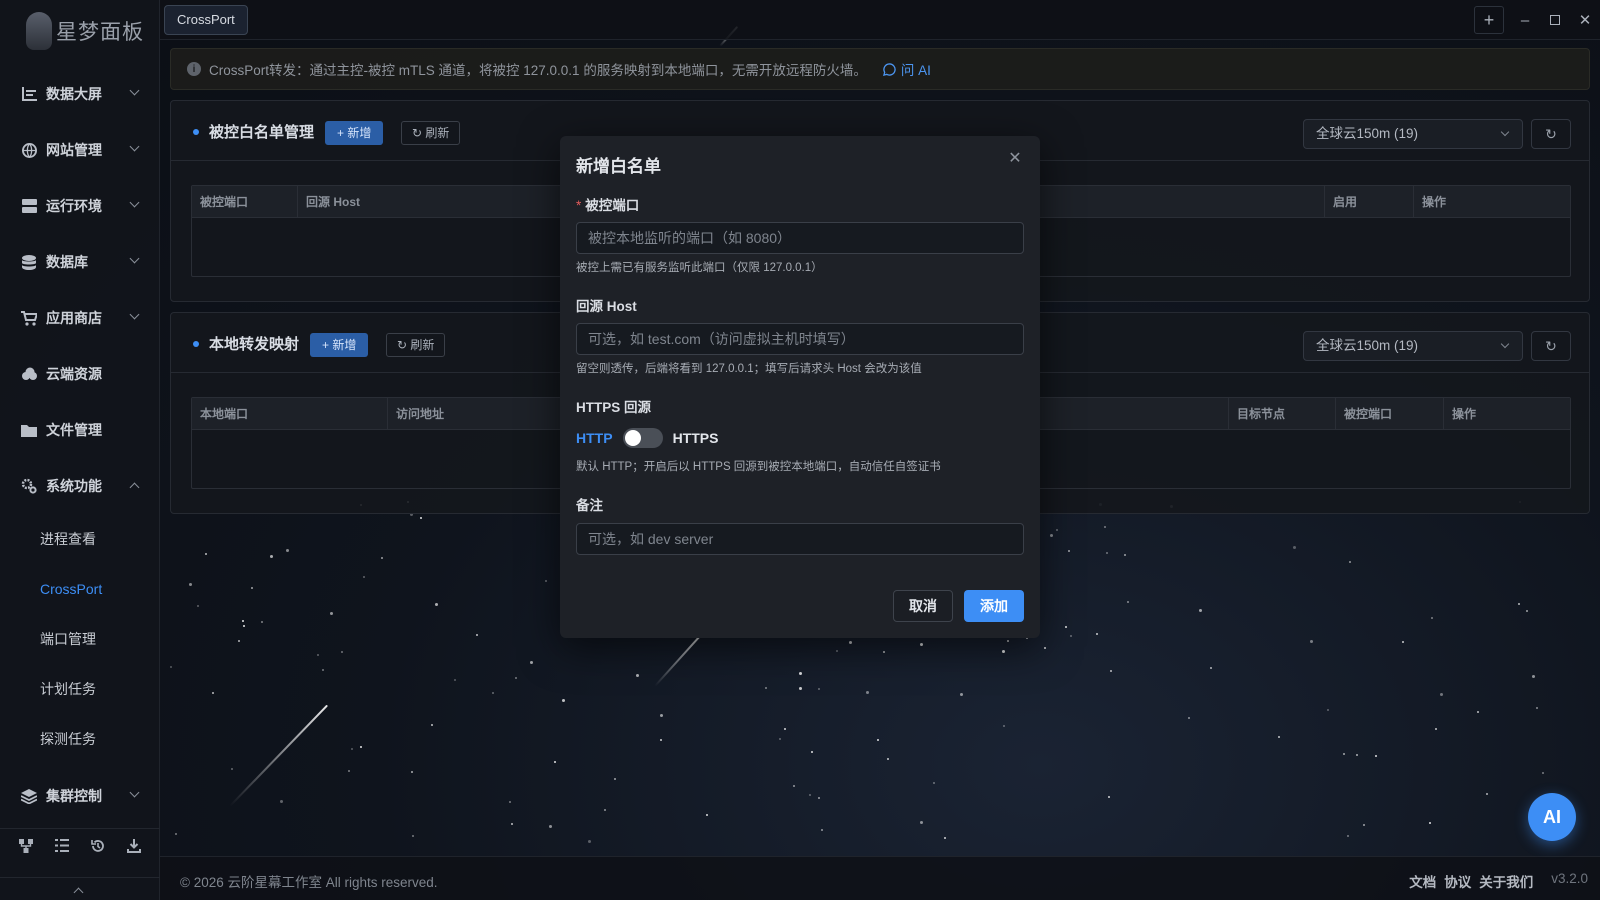 The width and height of the screenshot is (1600, 900). I want to click on refresh-icon: ↻, so click(1551, 346).